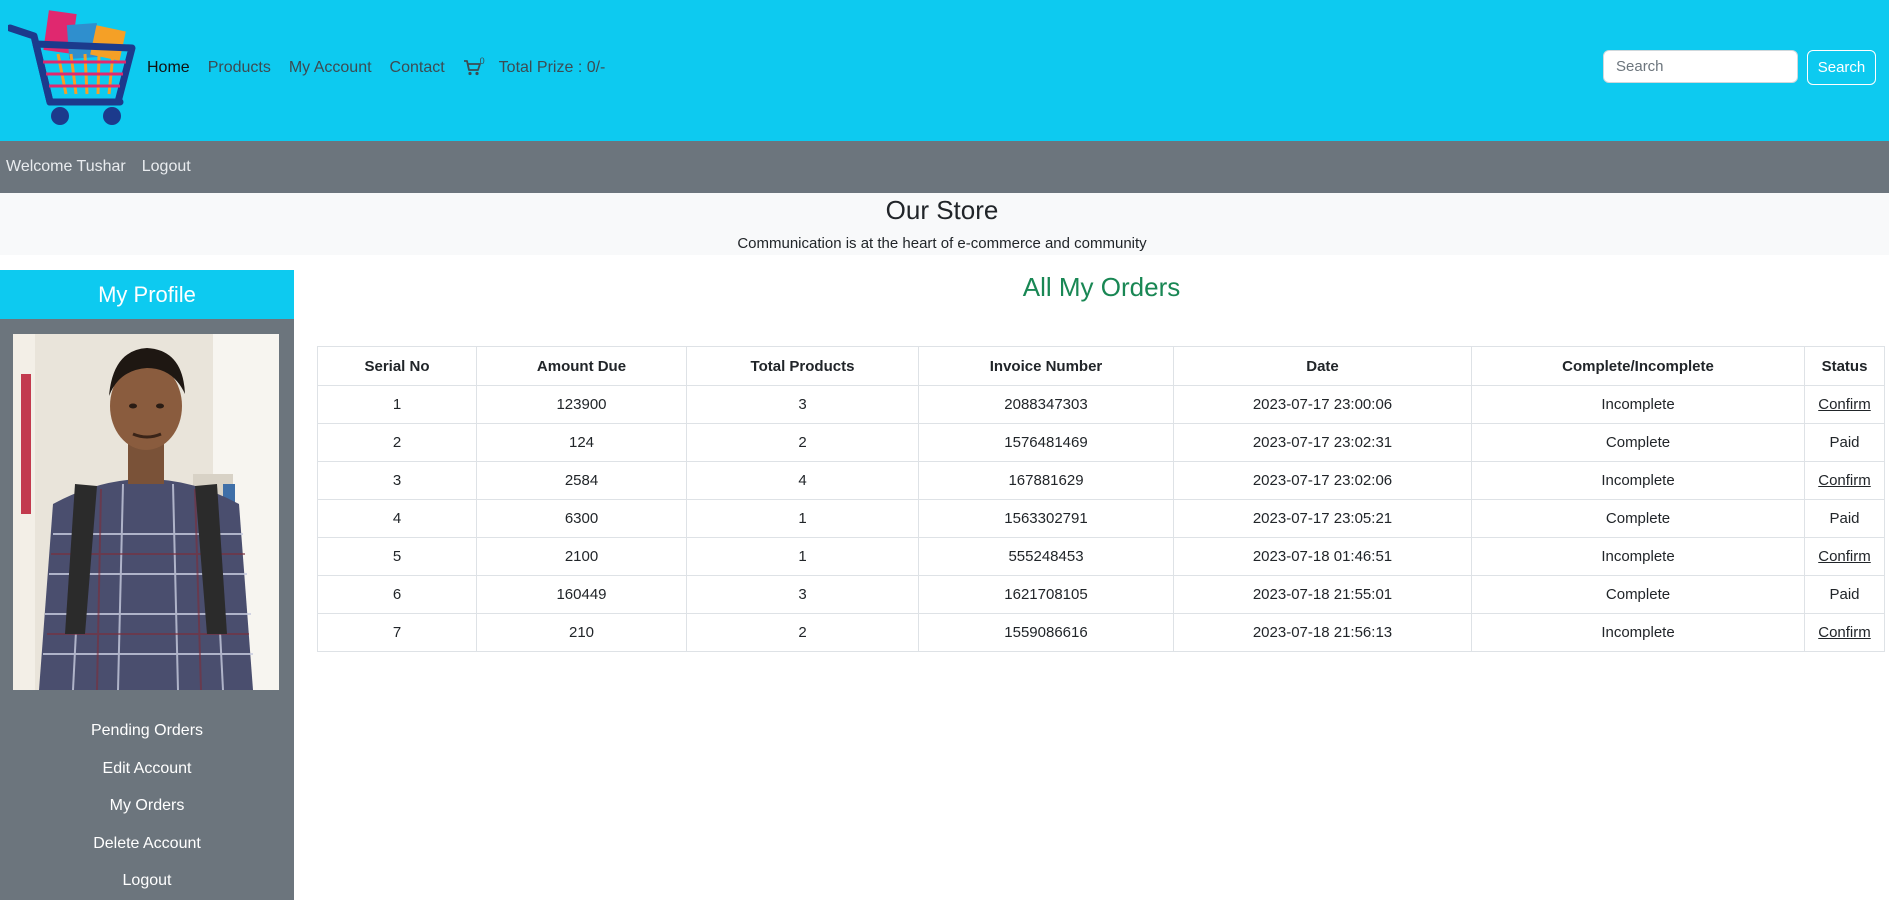  I want to click on user-bar: Welcome Tushar Logout, so click(944, 167).